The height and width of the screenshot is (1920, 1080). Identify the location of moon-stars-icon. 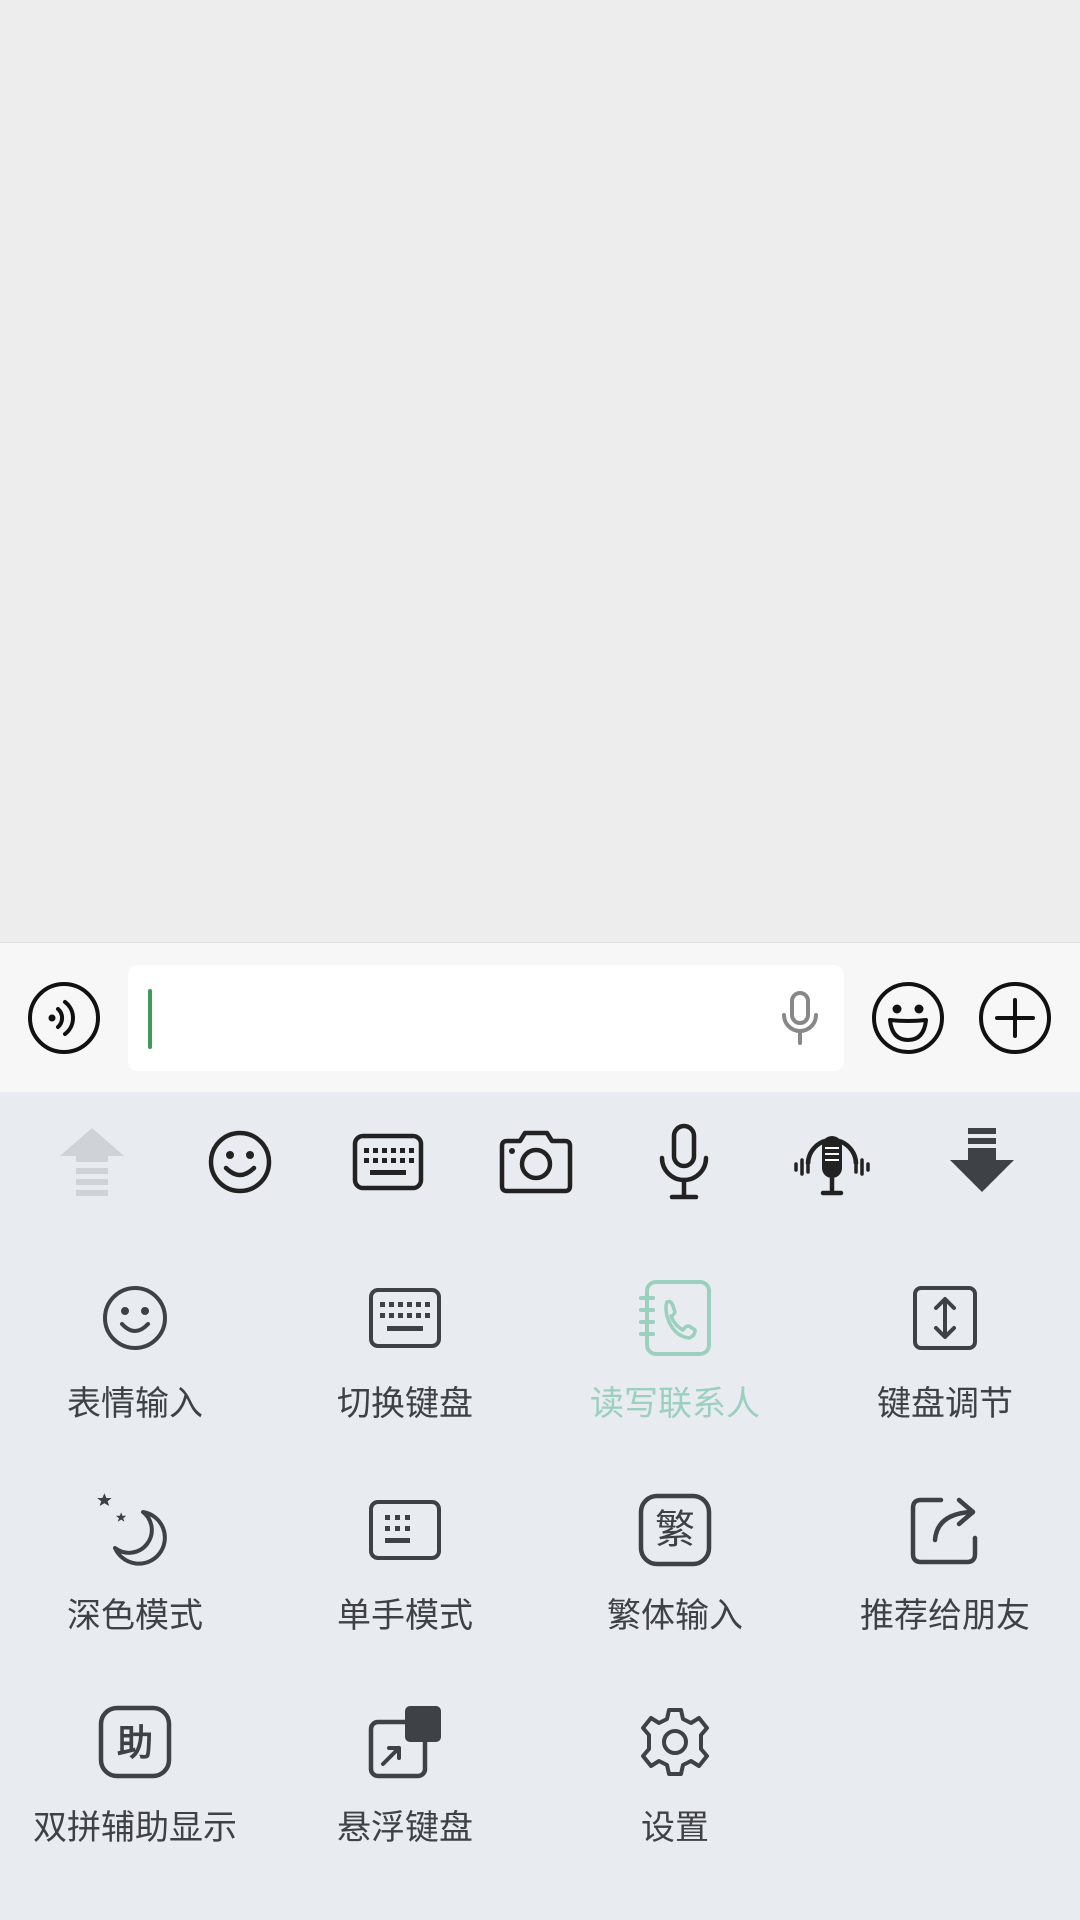
(135, 1530).